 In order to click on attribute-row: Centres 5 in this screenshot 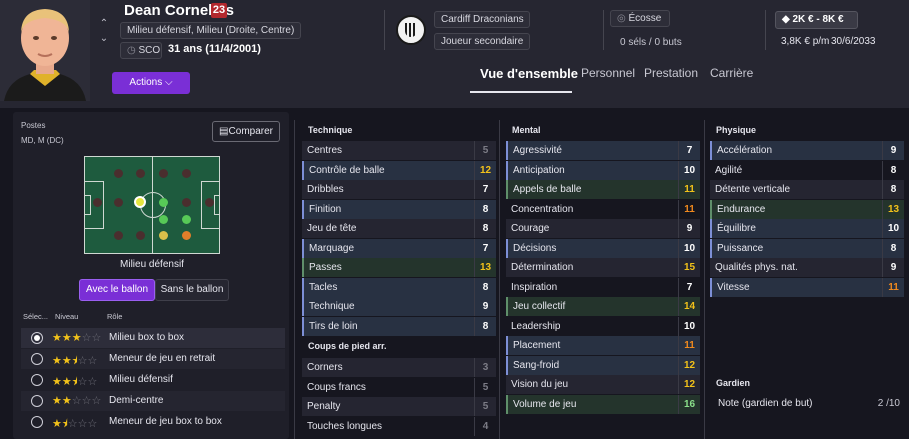, I will do `click(399, 150)`.